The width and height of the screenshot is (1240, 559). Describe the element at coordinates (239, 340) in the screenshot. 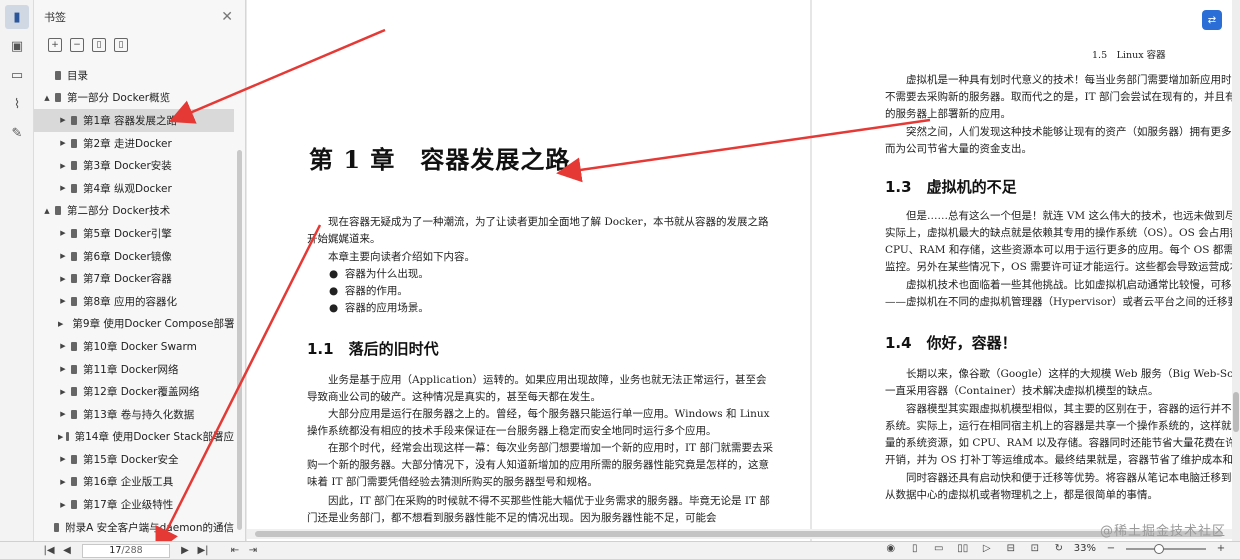

I see `bookmark-scrollbar` at that location.